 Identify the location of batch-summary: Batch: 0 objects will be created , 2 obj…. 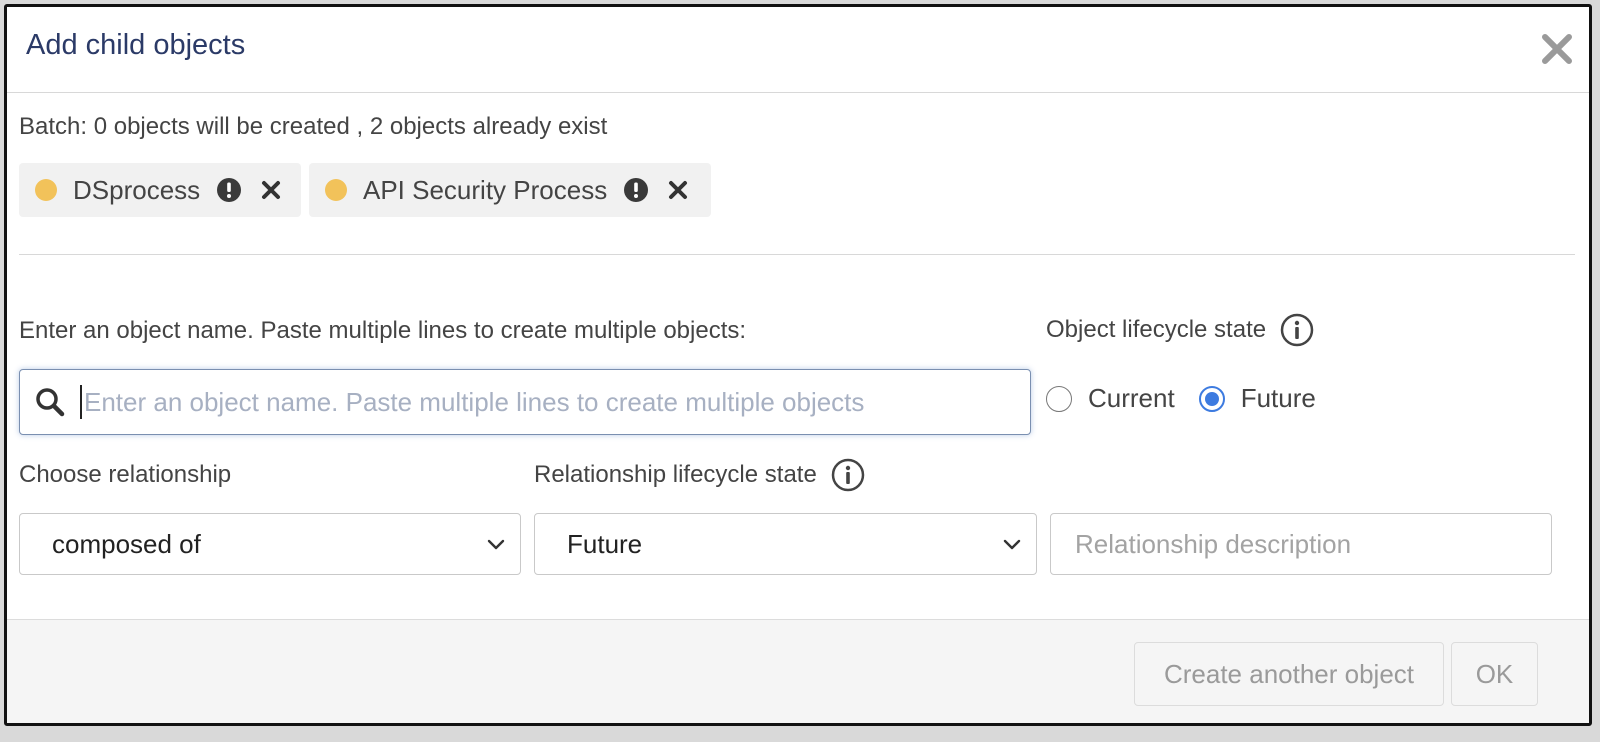
(313, 126).